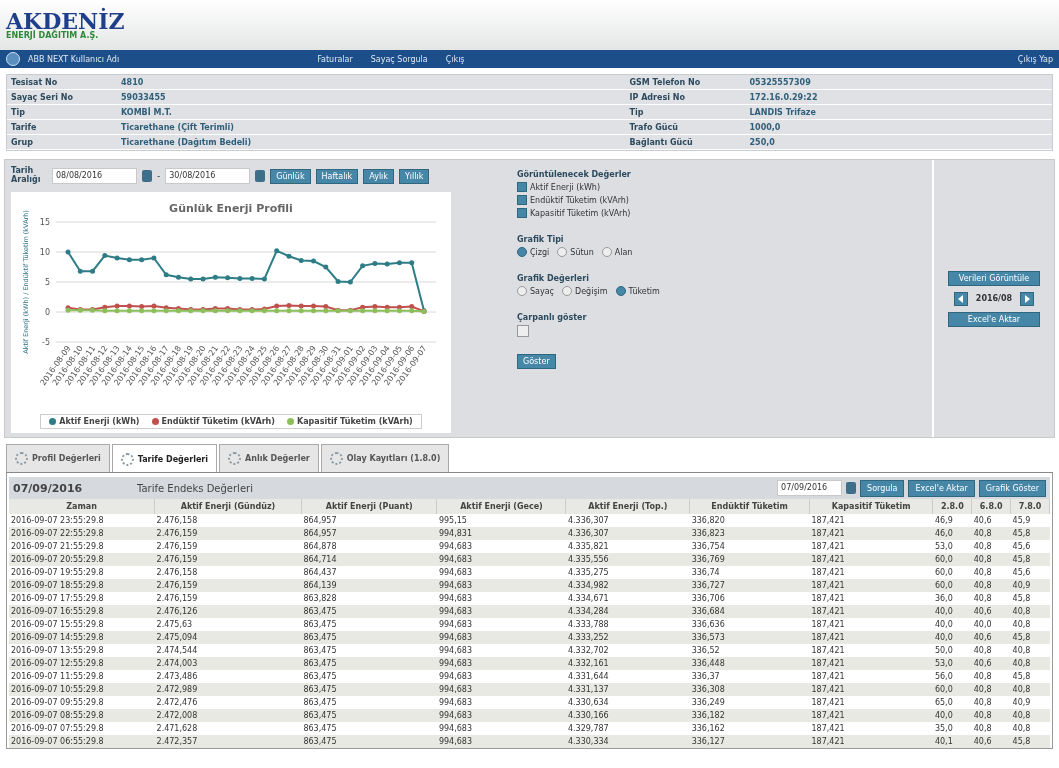 The height and width of the screenshot is (768, 1059). Describe the element at coordinates (44, 222) in the screenshot. I see `y-tick-label: 15` at that location.